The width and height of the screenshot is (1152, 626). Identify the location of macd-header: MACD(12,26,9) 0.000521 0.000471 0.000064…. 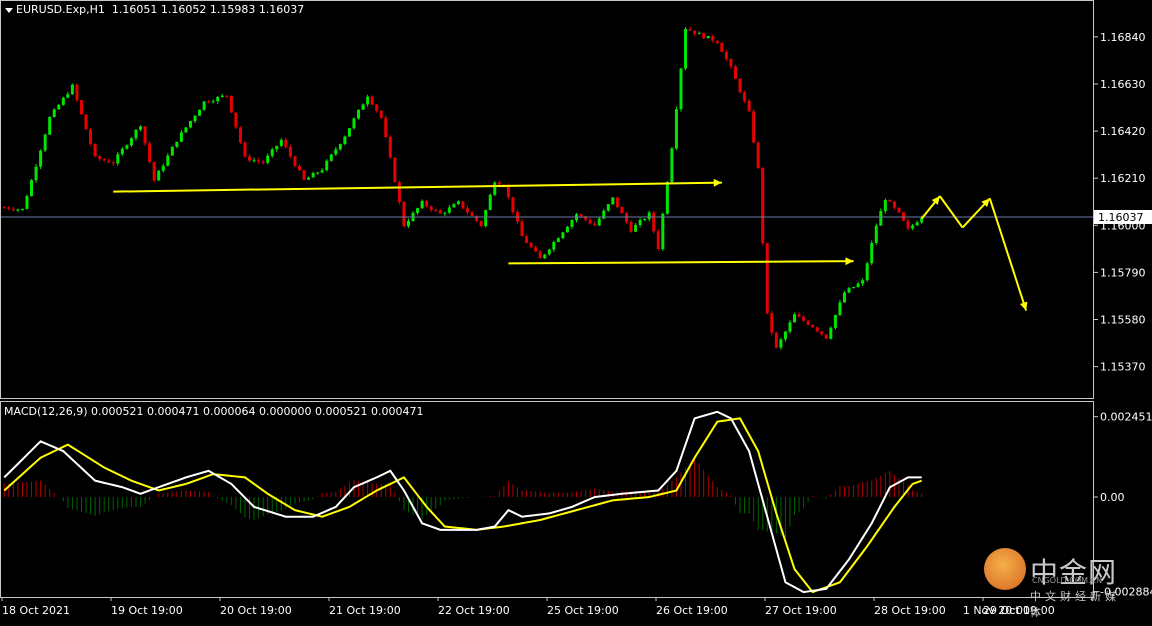
(213, 411).